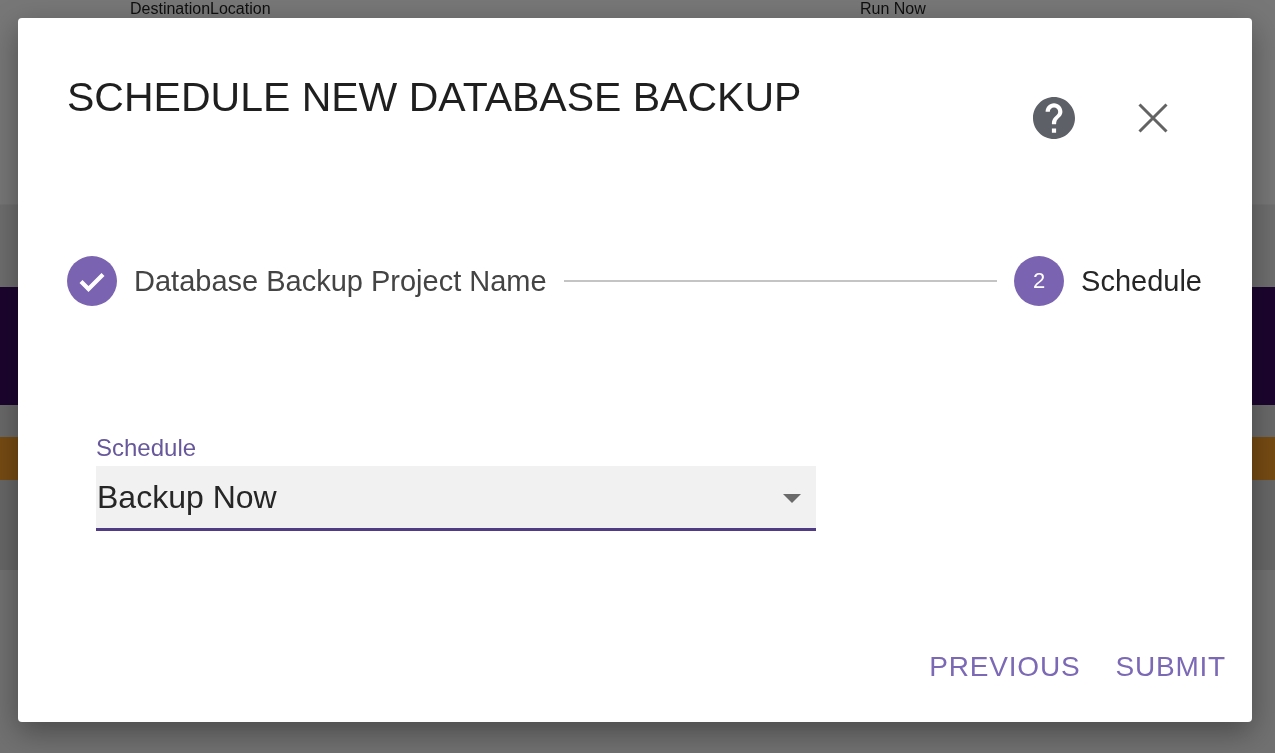 This screenshot has width=1275, height=753. Describe the element at coordinates (201, 9) in the screenshot. I see `column-header: DestinationLocation` at that location.